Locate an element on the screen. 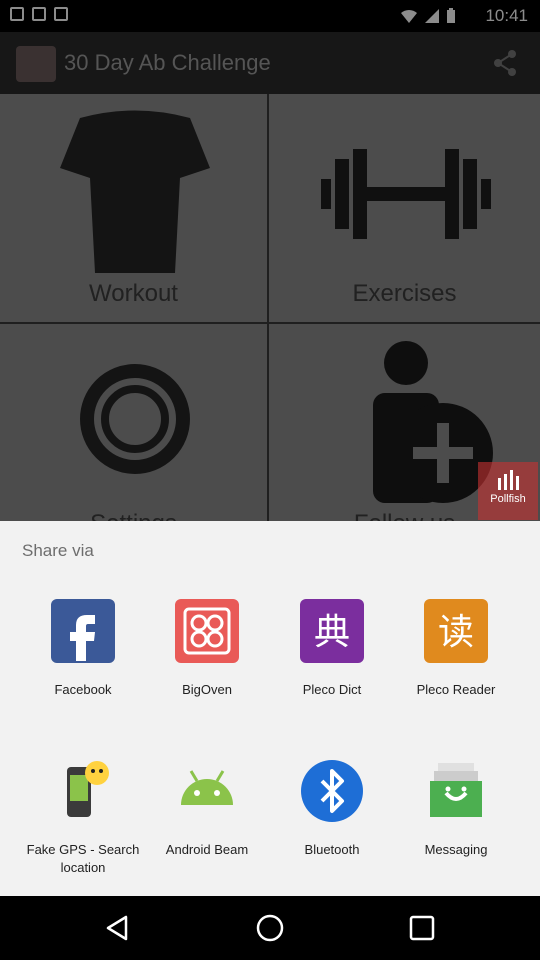 The image size is (540, 960). pollfish-ad-badge: Pollfish is located at coordinates (508, 491).